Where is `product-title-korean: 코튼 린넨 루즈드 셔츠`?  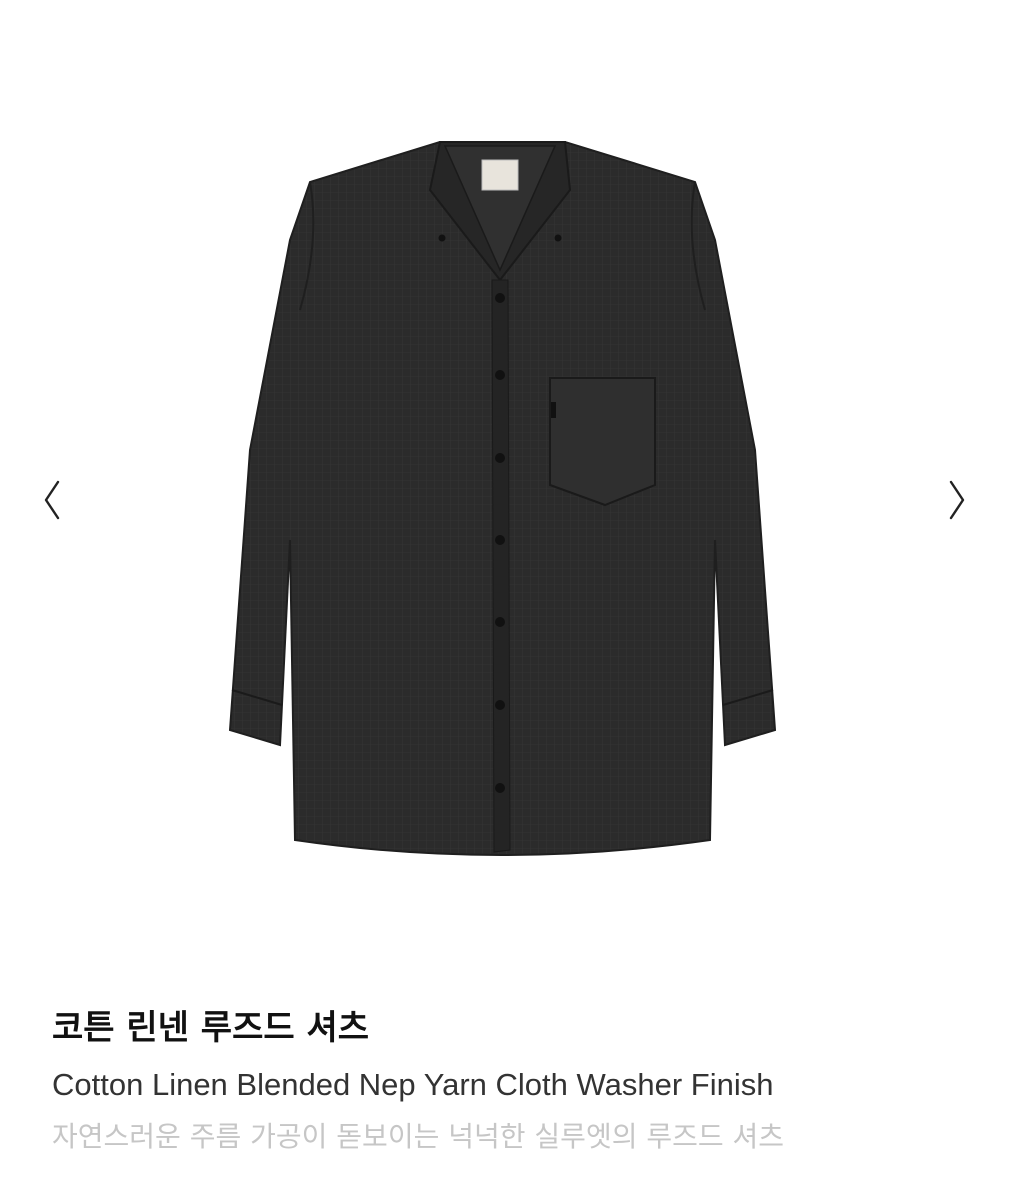 product-title-korean: 코튼 린넨 루즈드 셔츠 is located at coordinates (211, 1028).